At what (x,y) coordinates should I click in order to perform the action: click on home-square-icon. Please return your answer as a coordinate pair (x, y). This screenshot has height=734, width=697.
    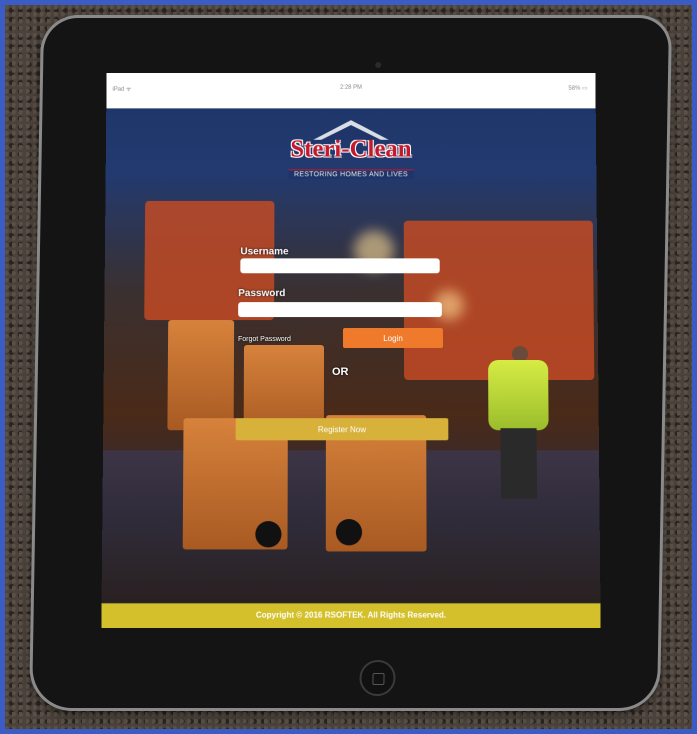
    Looking at the image, I should click on (378, 679).